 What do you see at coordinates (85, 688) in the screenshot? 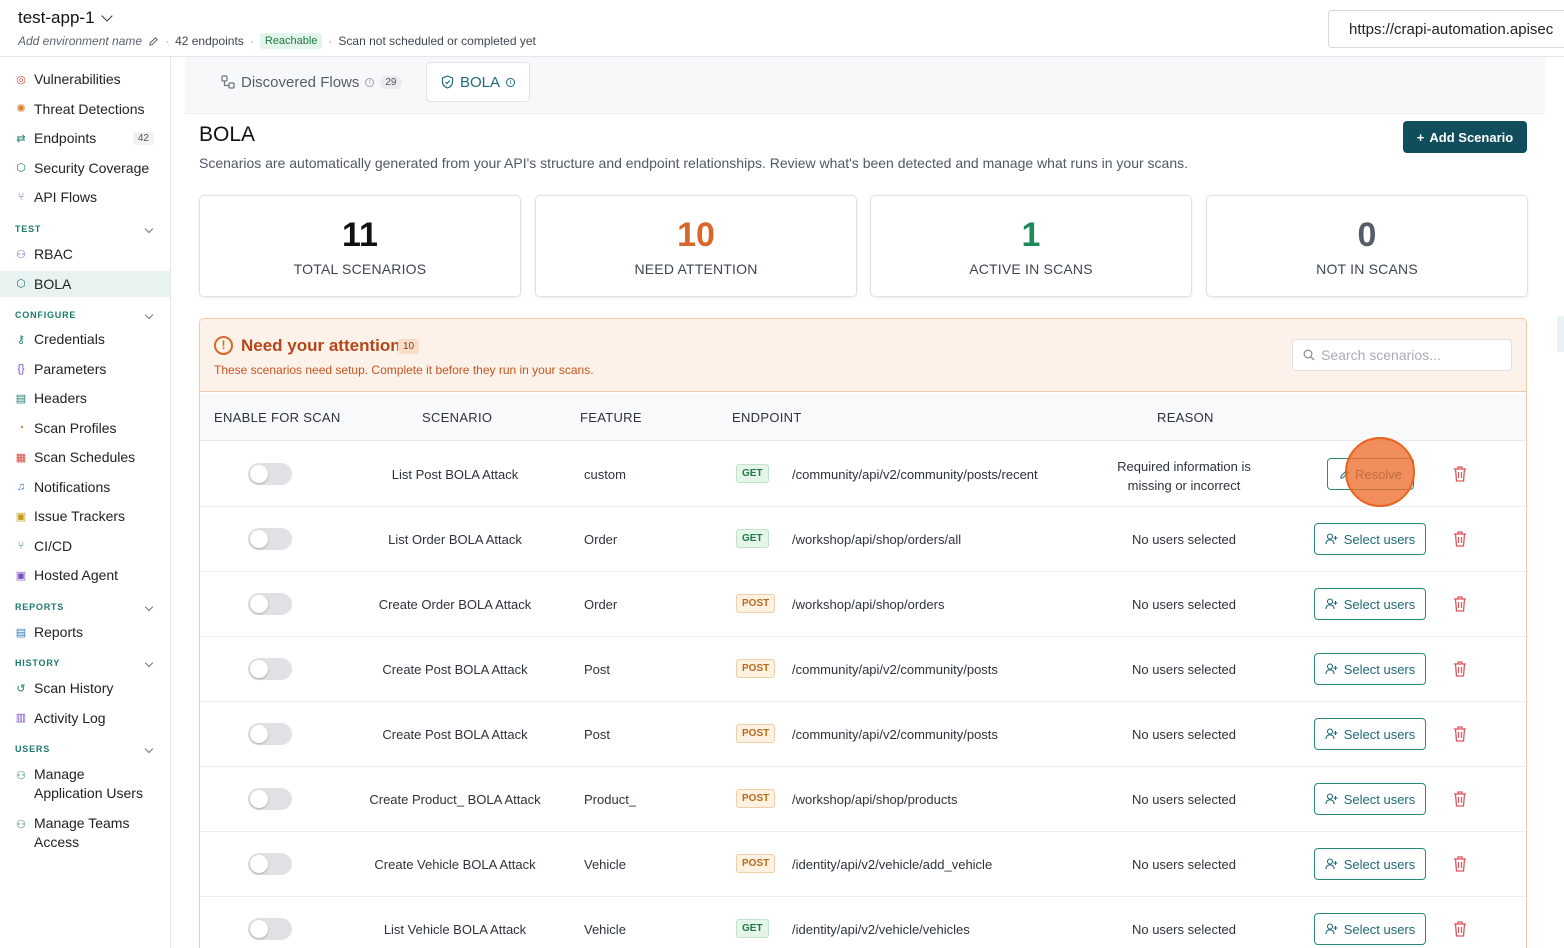
I see `sidebar-item-scan-history: ↺ Scan History` at bounding box center [85, 688].